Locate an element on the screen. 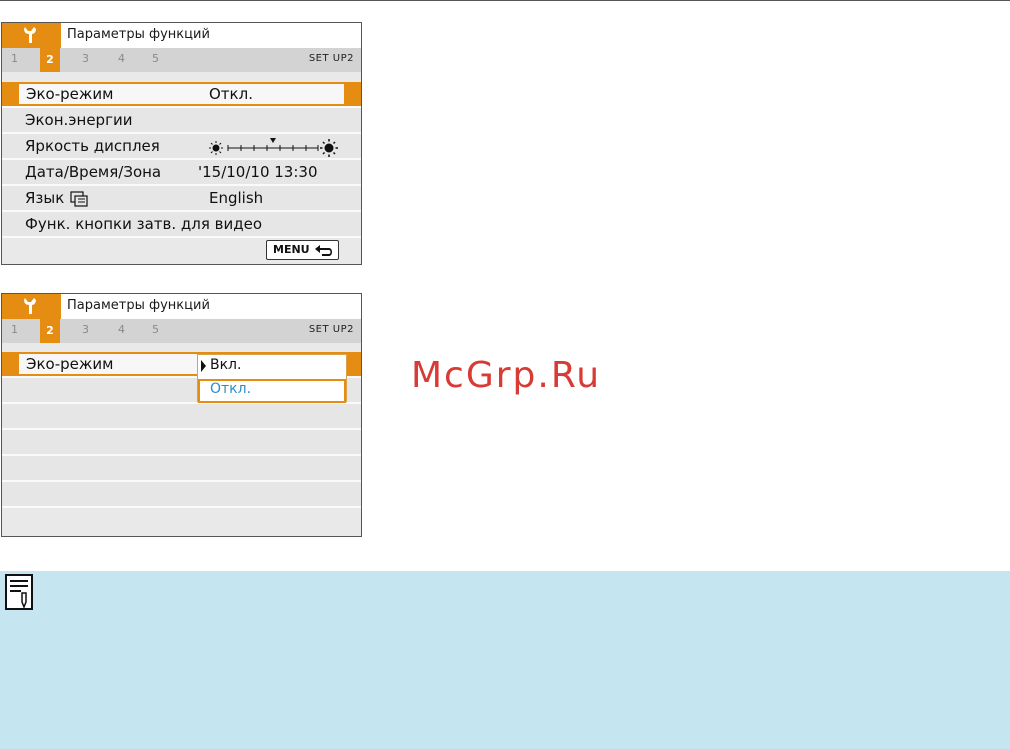 The width and height of the screenshot is (1010, 749). language-icon is located at coordinates (79, 199).